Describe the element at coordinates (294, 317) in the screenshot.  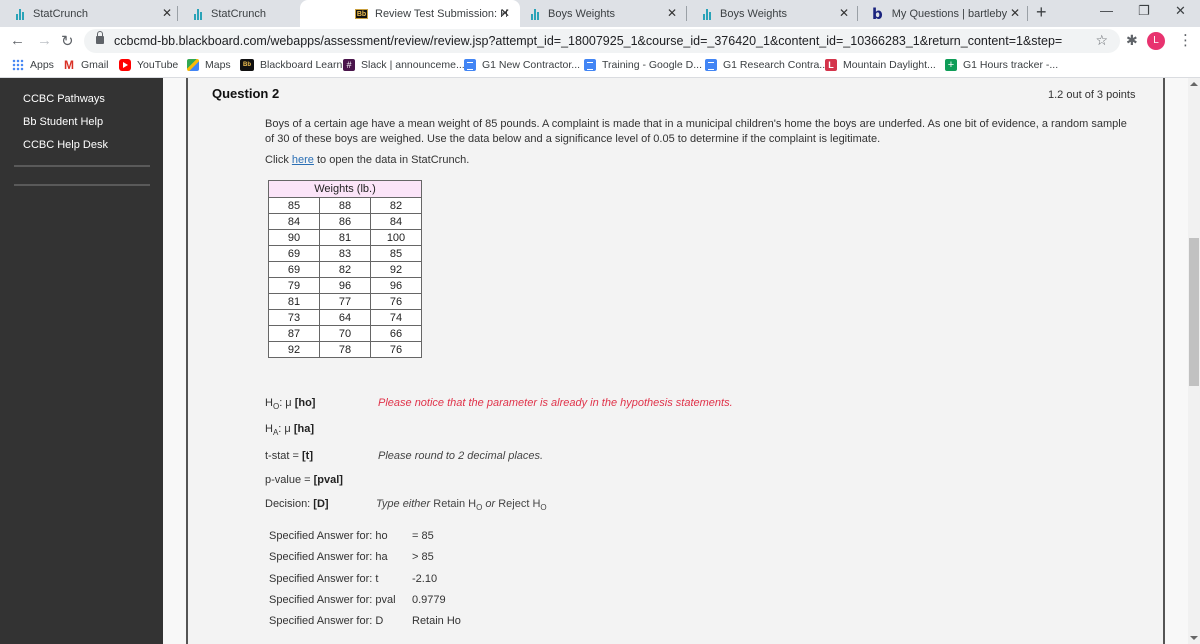
I see `table-cell: 73` at that location.